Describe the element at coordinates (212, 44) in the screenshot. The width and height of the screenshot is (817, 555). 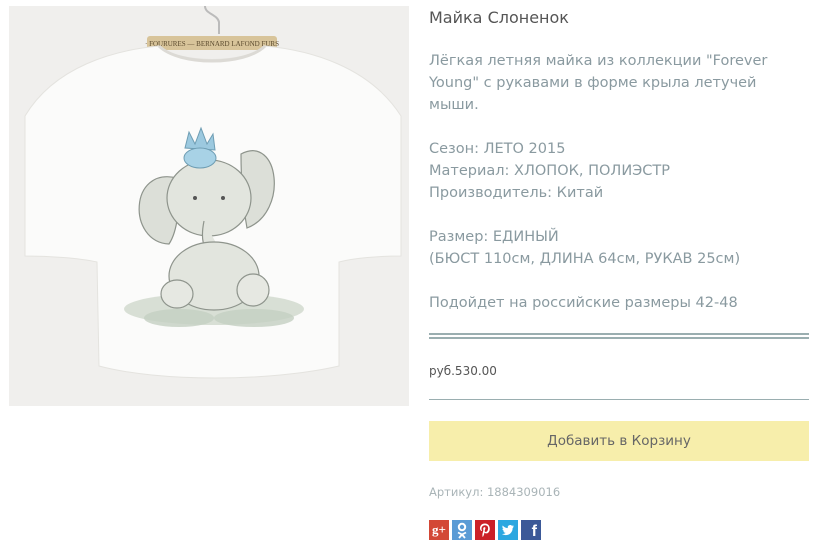
I see `hanger-label: · FOURURES — BERNARD LAFOND FURS` at that location.